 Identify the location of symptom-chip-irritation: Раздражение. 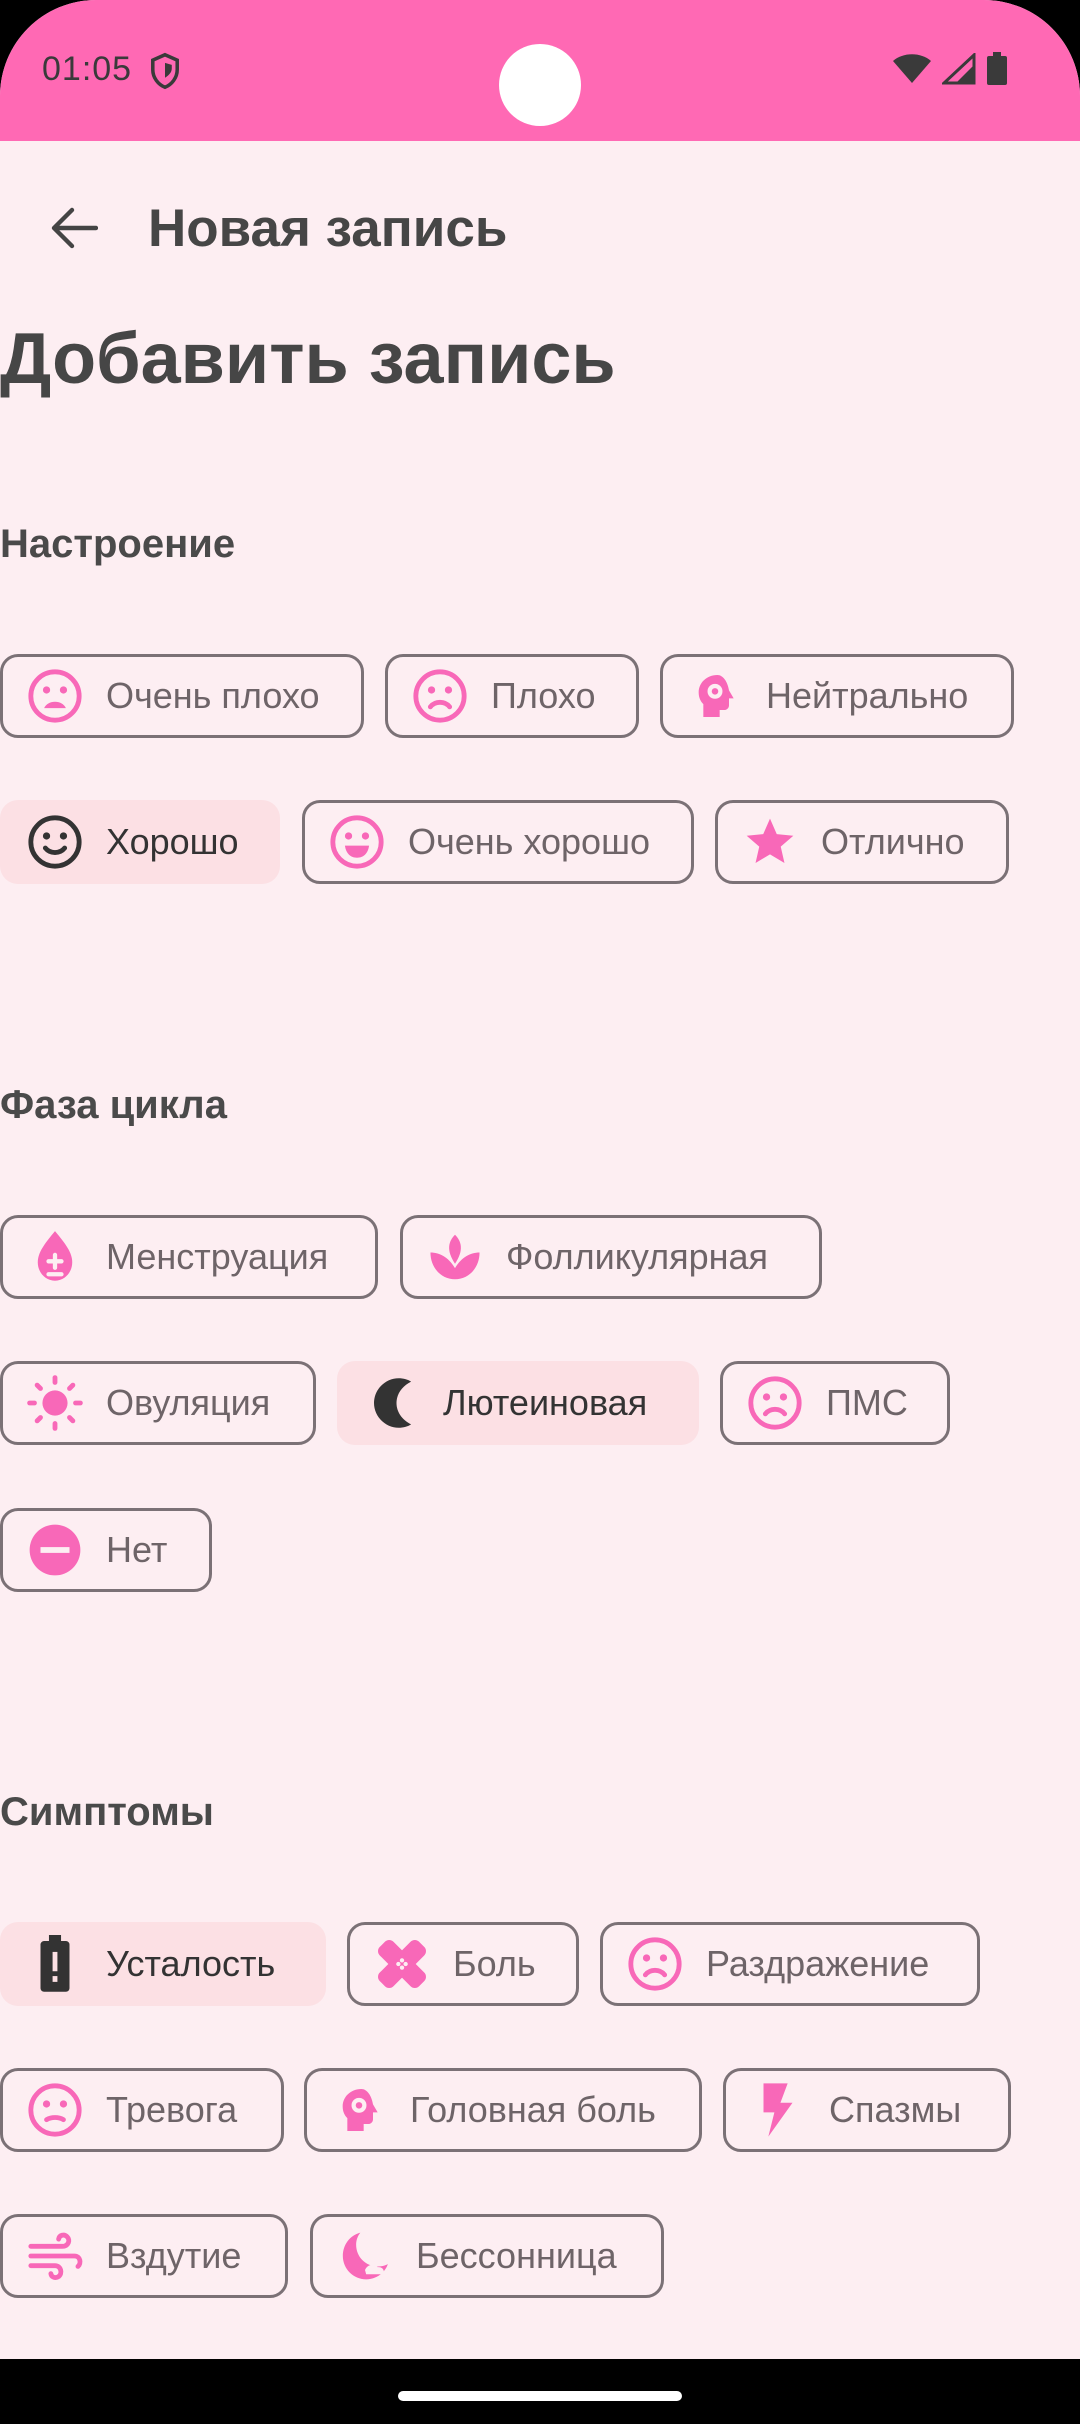
(790, 1964).